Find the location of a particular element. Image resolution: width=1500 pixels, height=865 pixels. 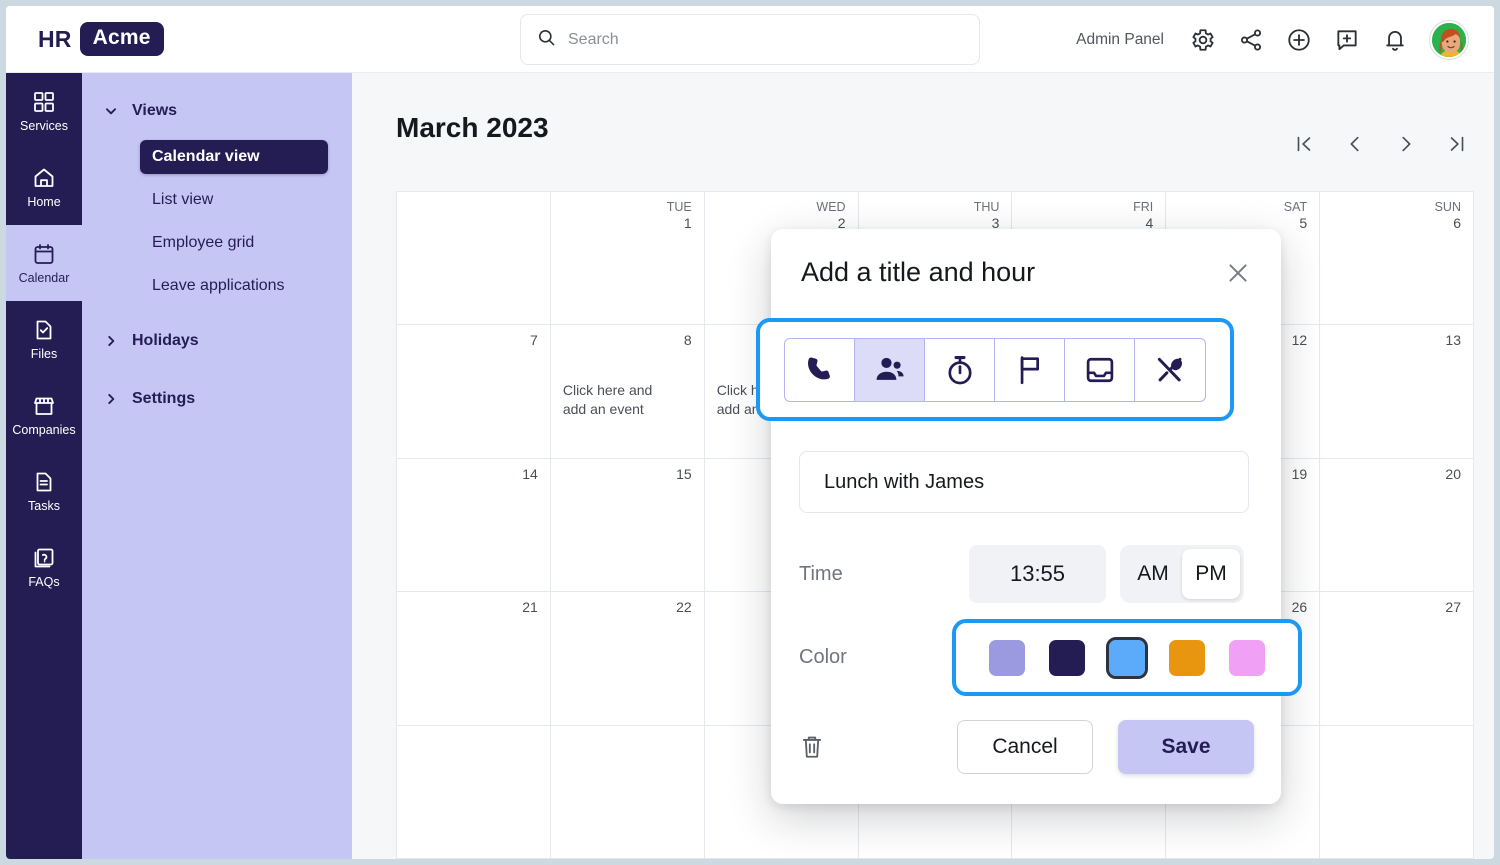

modal-header: Add a title and hour is located at coordinates (1026, 258).